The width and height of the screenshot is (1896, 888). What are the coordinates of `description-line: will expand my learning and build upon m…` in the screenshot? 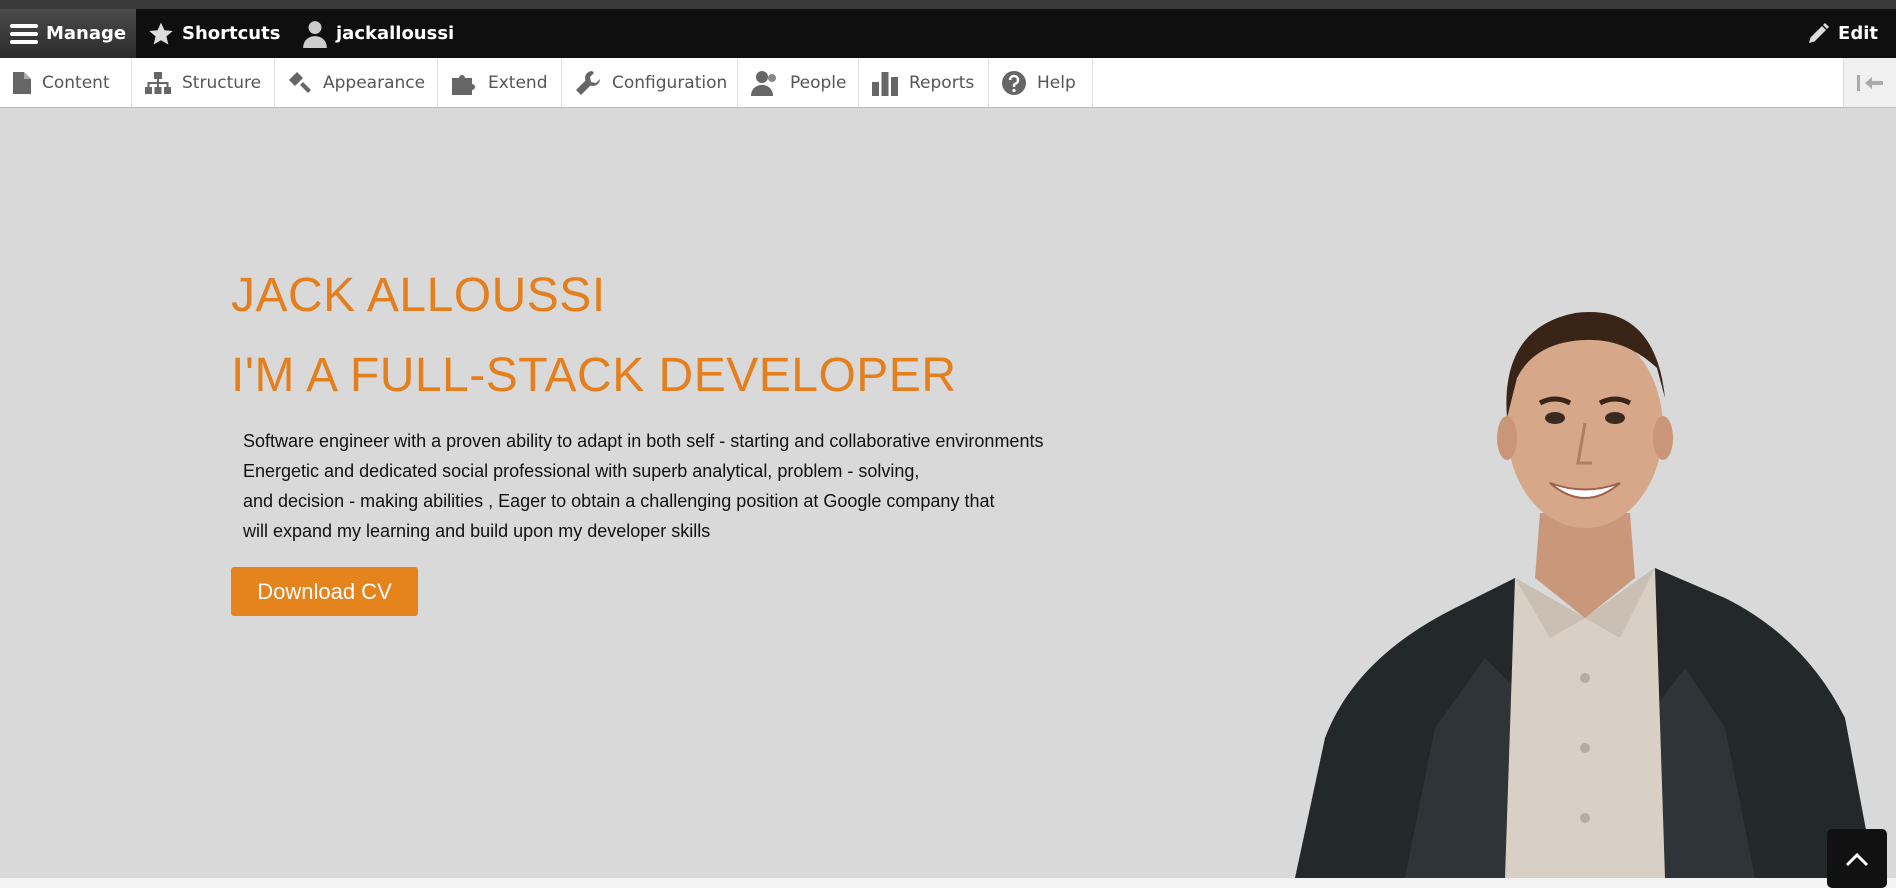 It's located at (477, 531).